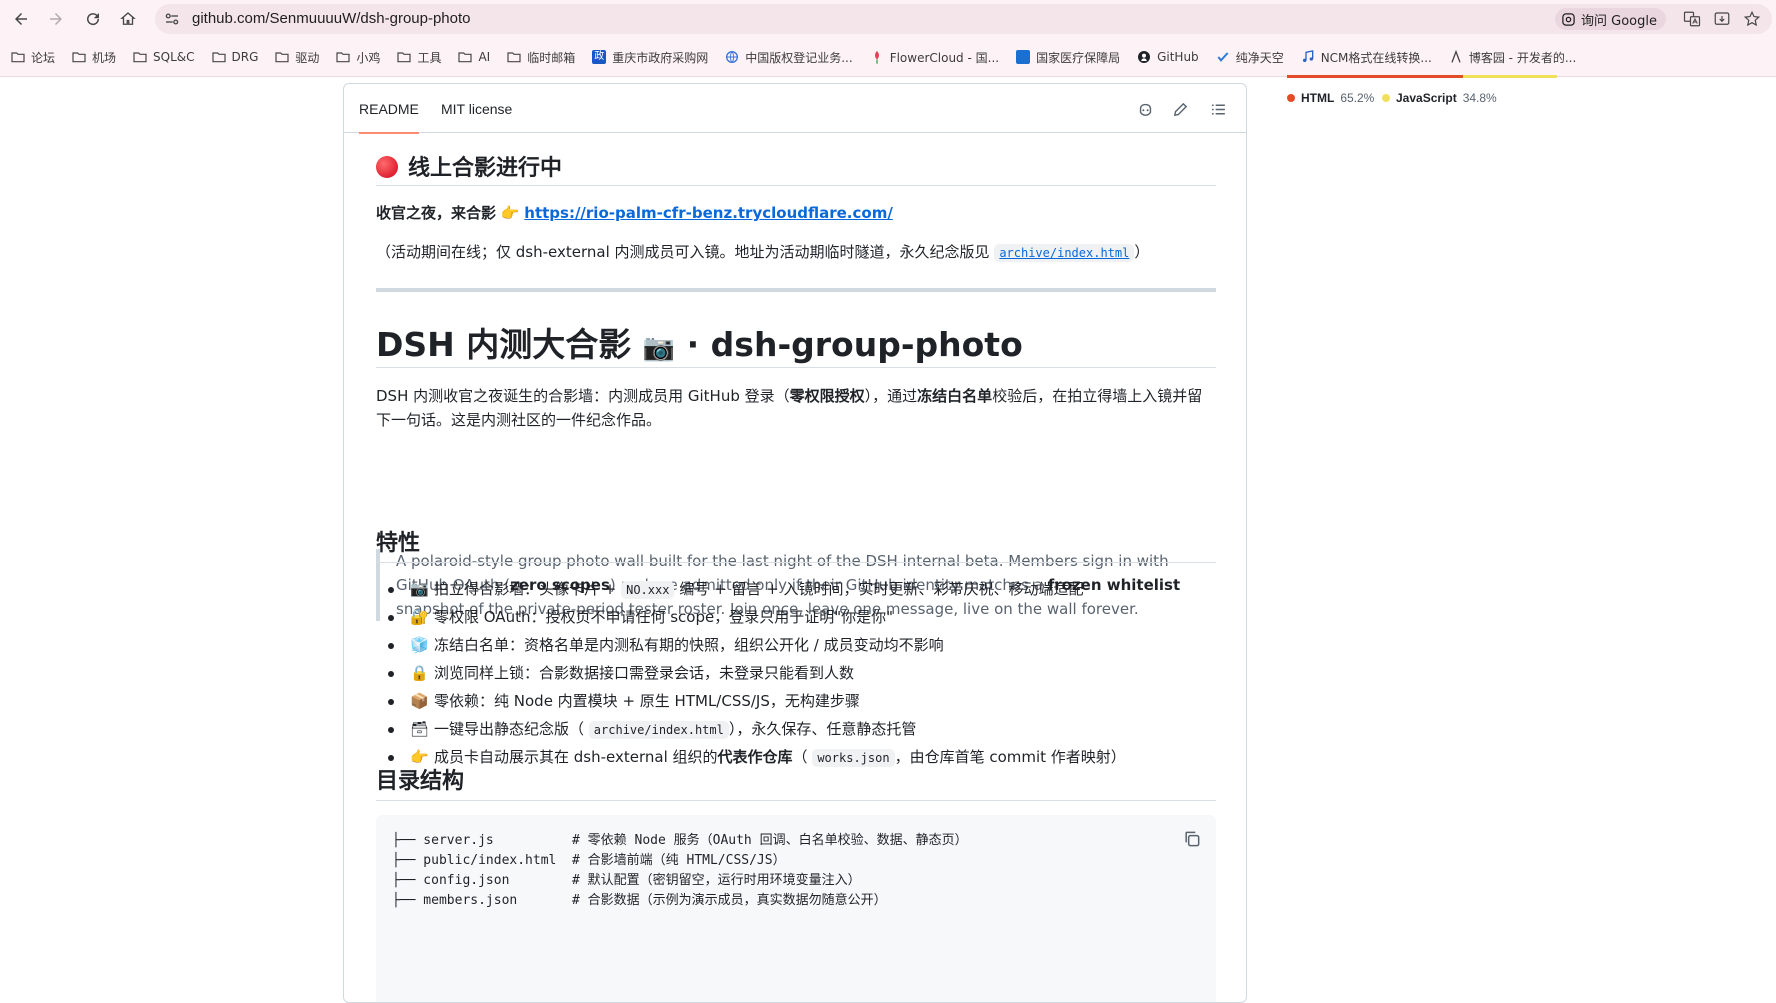 This screenshot has width=1776, height=1003. I want to click on bookmark-item: SQL&C, so click(163, 57).